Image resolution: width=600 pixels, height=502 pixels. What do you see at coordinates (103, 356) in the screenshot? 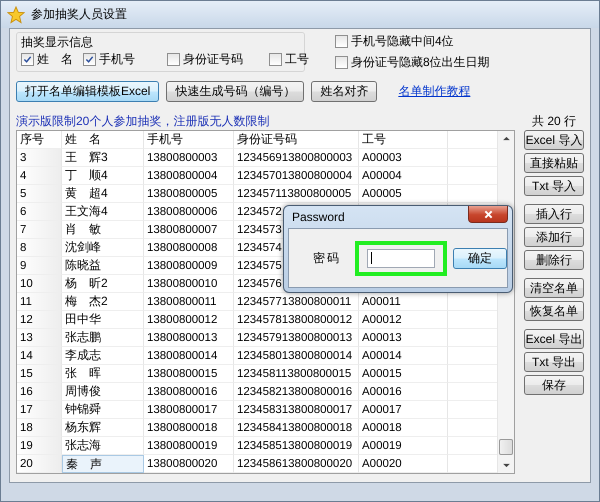
I see `table-cell: 李成志` at bounding box center [103, 356].